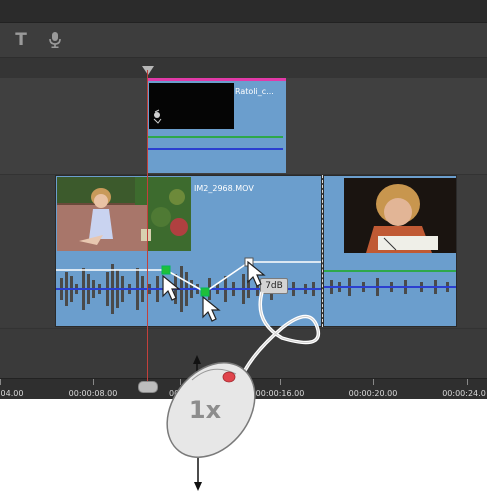  What do you see at coordinates (205, 410) in the screenshot?
I see `click-count-badge: 1x` at bounding box center [205, 410].